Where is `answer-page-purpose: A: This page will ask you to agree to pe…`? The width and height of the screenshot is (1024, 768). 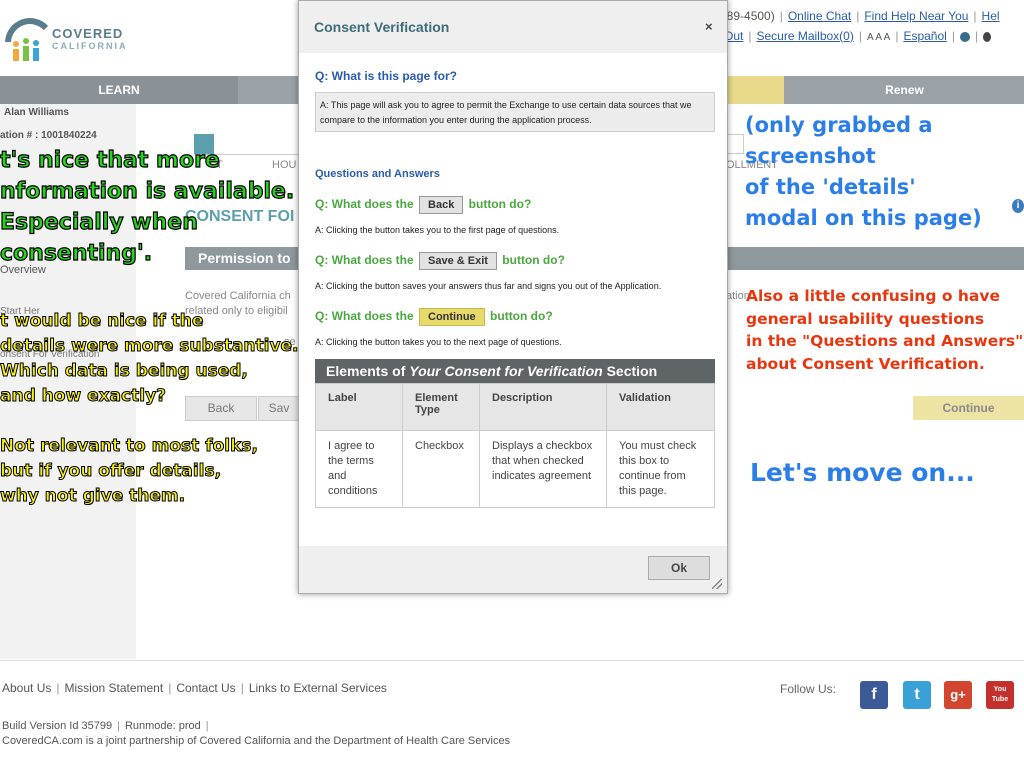
answer-page-purpose: A: This page will ask you to agree to pe… is located at coordinates (515, 112).